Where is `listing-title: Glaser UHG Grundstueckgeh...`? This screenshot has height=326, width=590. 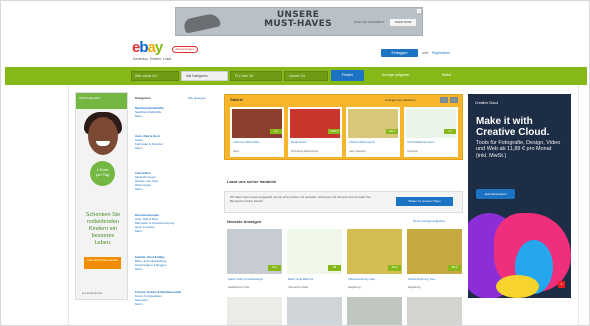
listing-title: Glaser UHG Grundstueckgeh... is located at coordinates (247, 279).